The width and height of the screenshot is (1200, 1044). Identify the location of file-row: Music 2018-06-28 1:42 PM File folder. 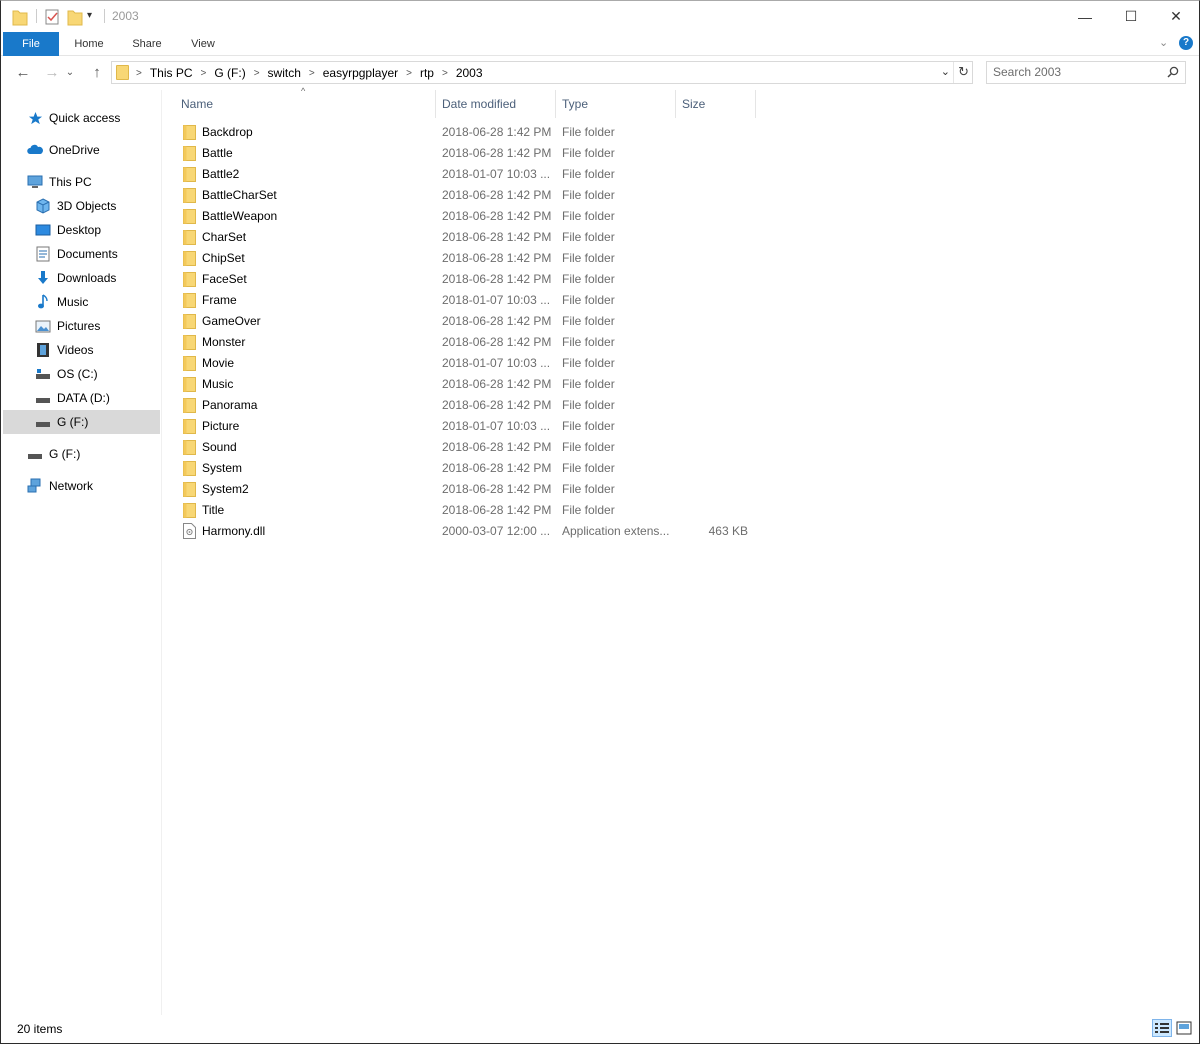
(467, 384).